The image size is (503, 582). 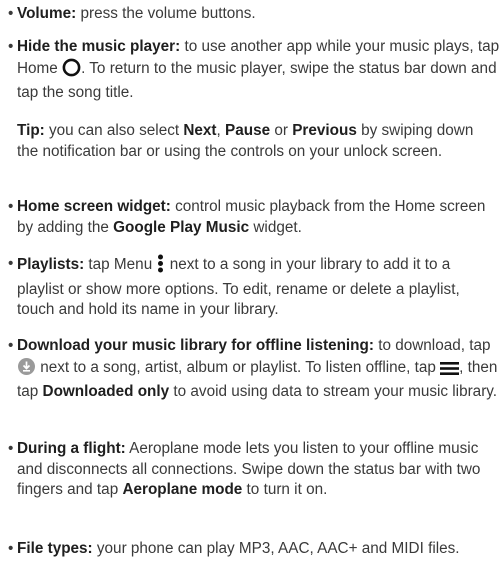 What do you see at coordinates (281, 130) in the screenshot?
I see `tip-text: or` at bounding box center [281, 130].